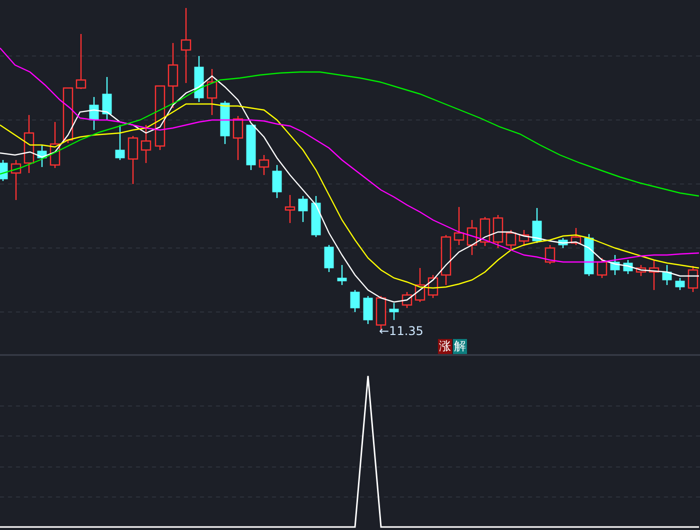 Image resolution: width=700 pixels, height=530 pixels. What do you see at coordinates (460, 346) in the screenshot?
I see `signal-badge: 解` at bounding box center [460, 346].